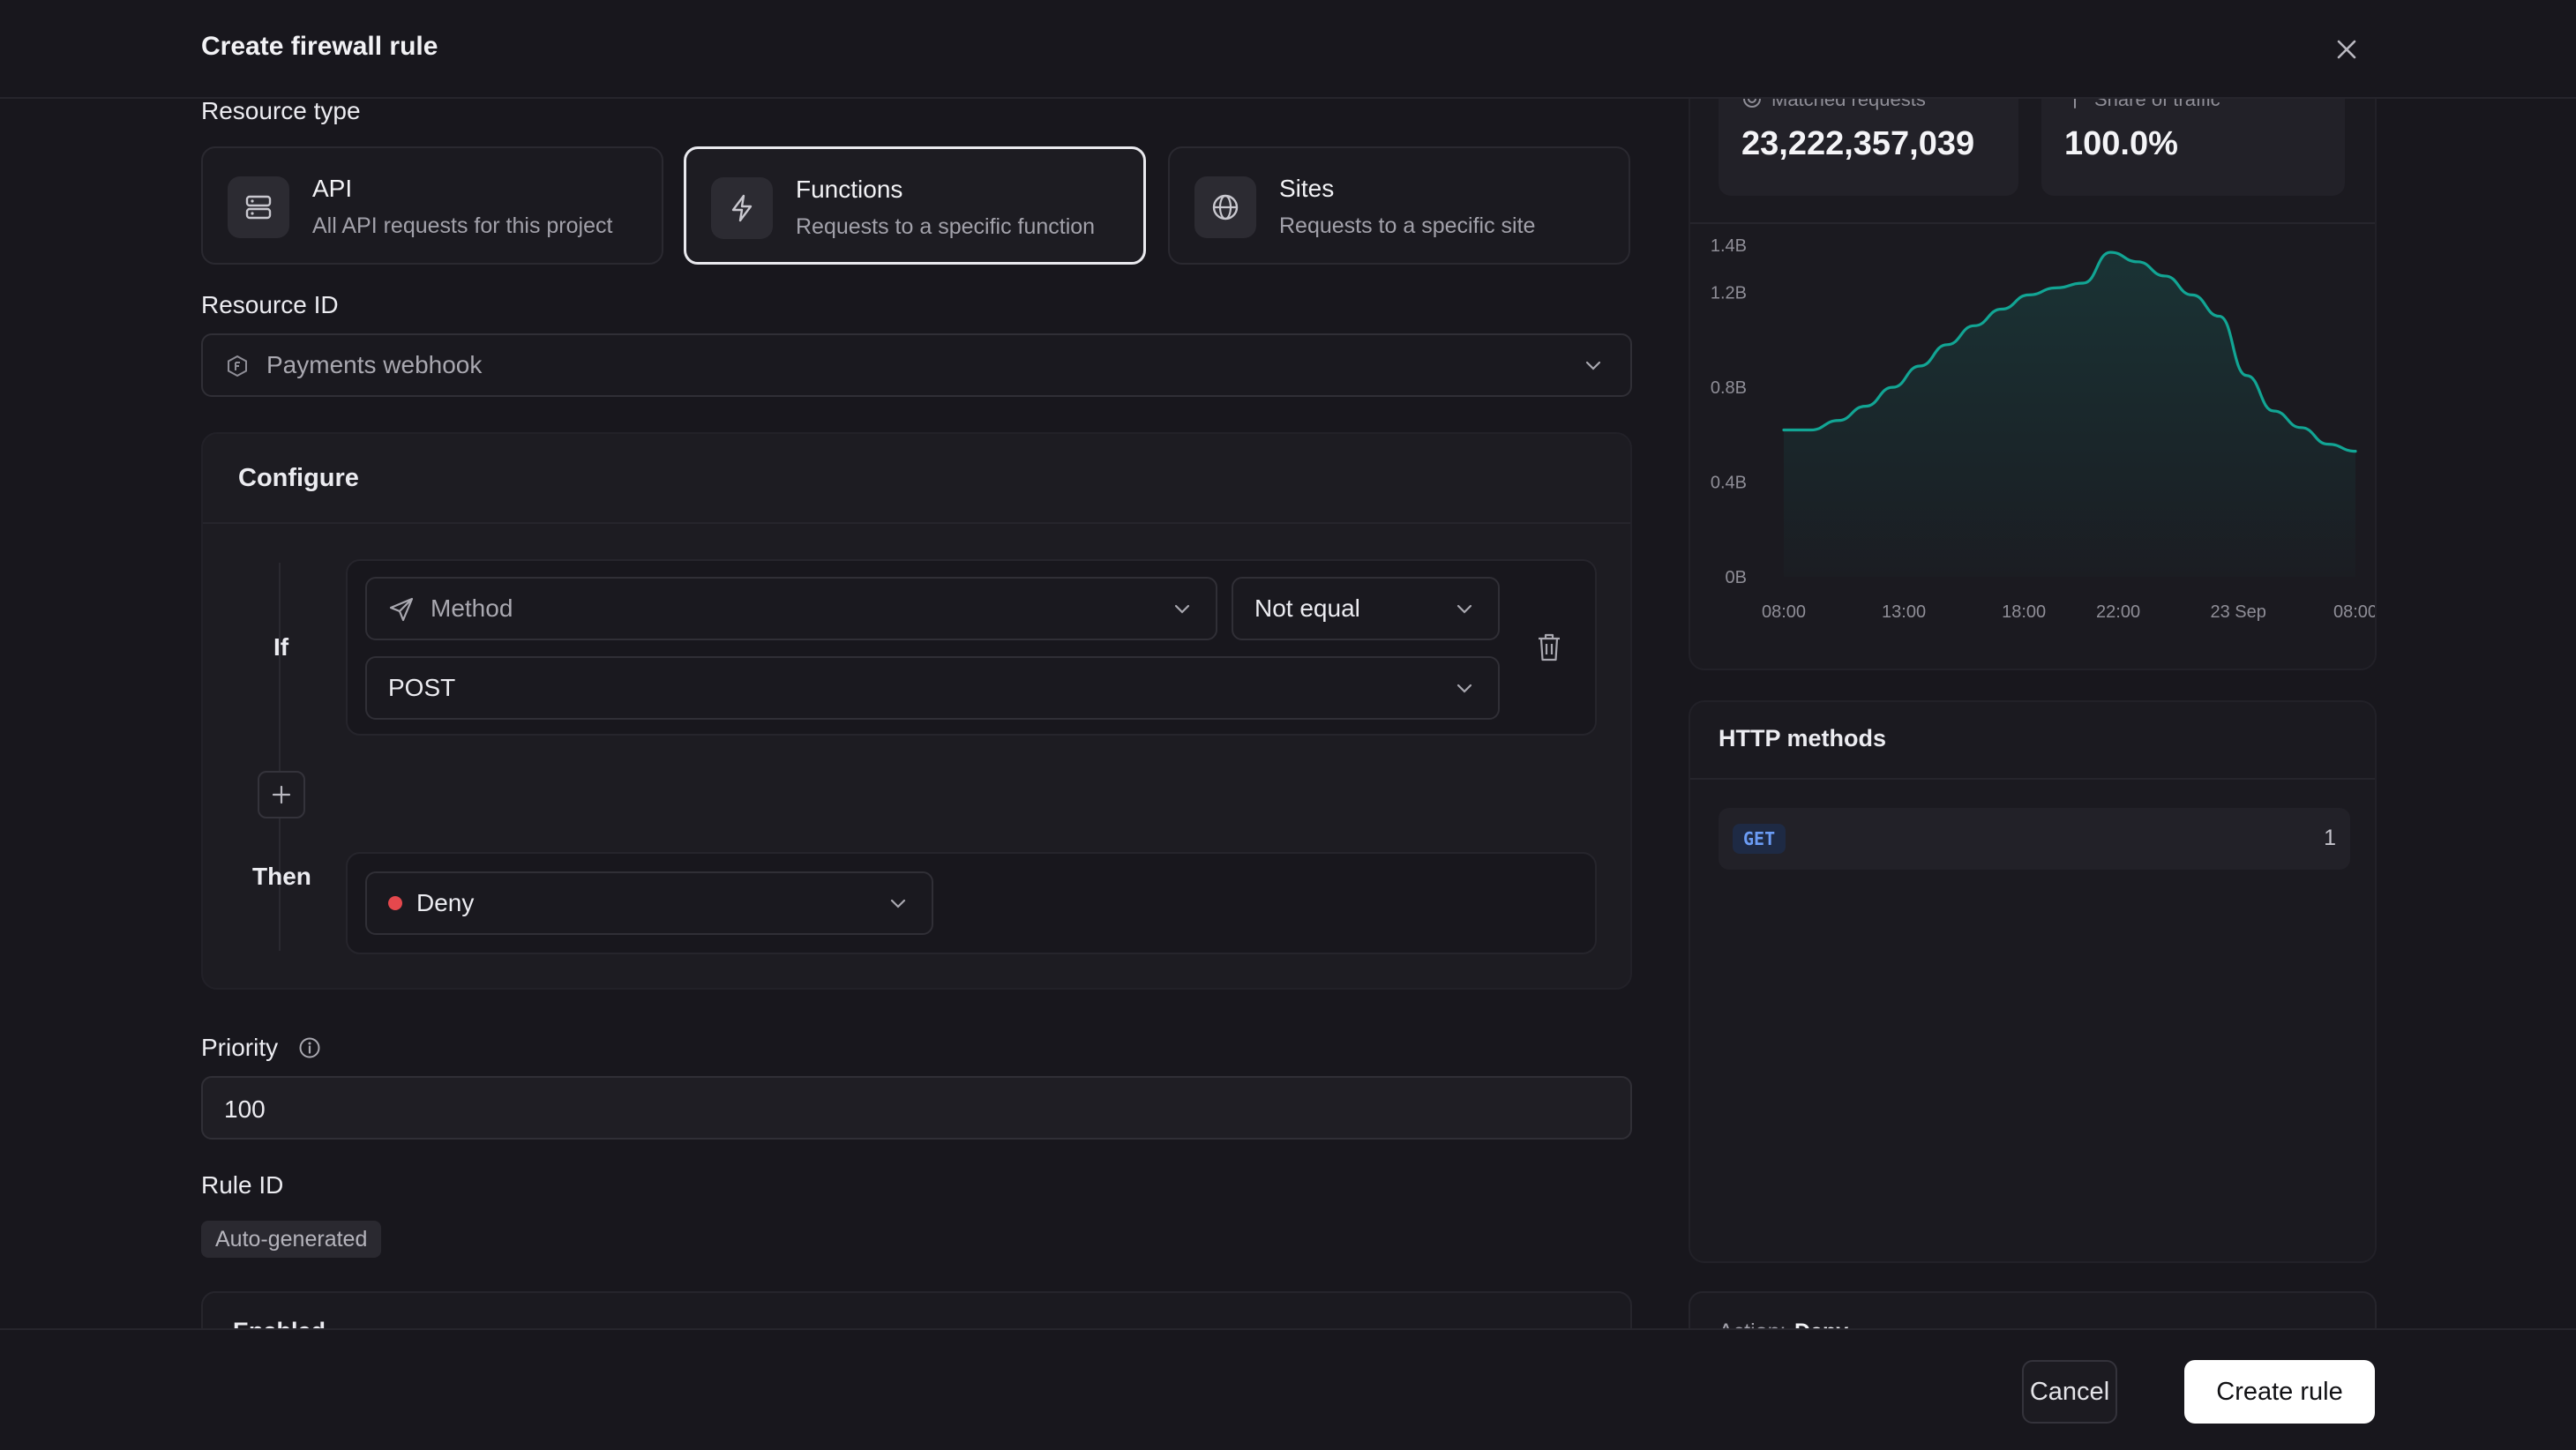 This screenshot has width=2576, height=1450. I want to click on add-condition-button, so click(282, 794).